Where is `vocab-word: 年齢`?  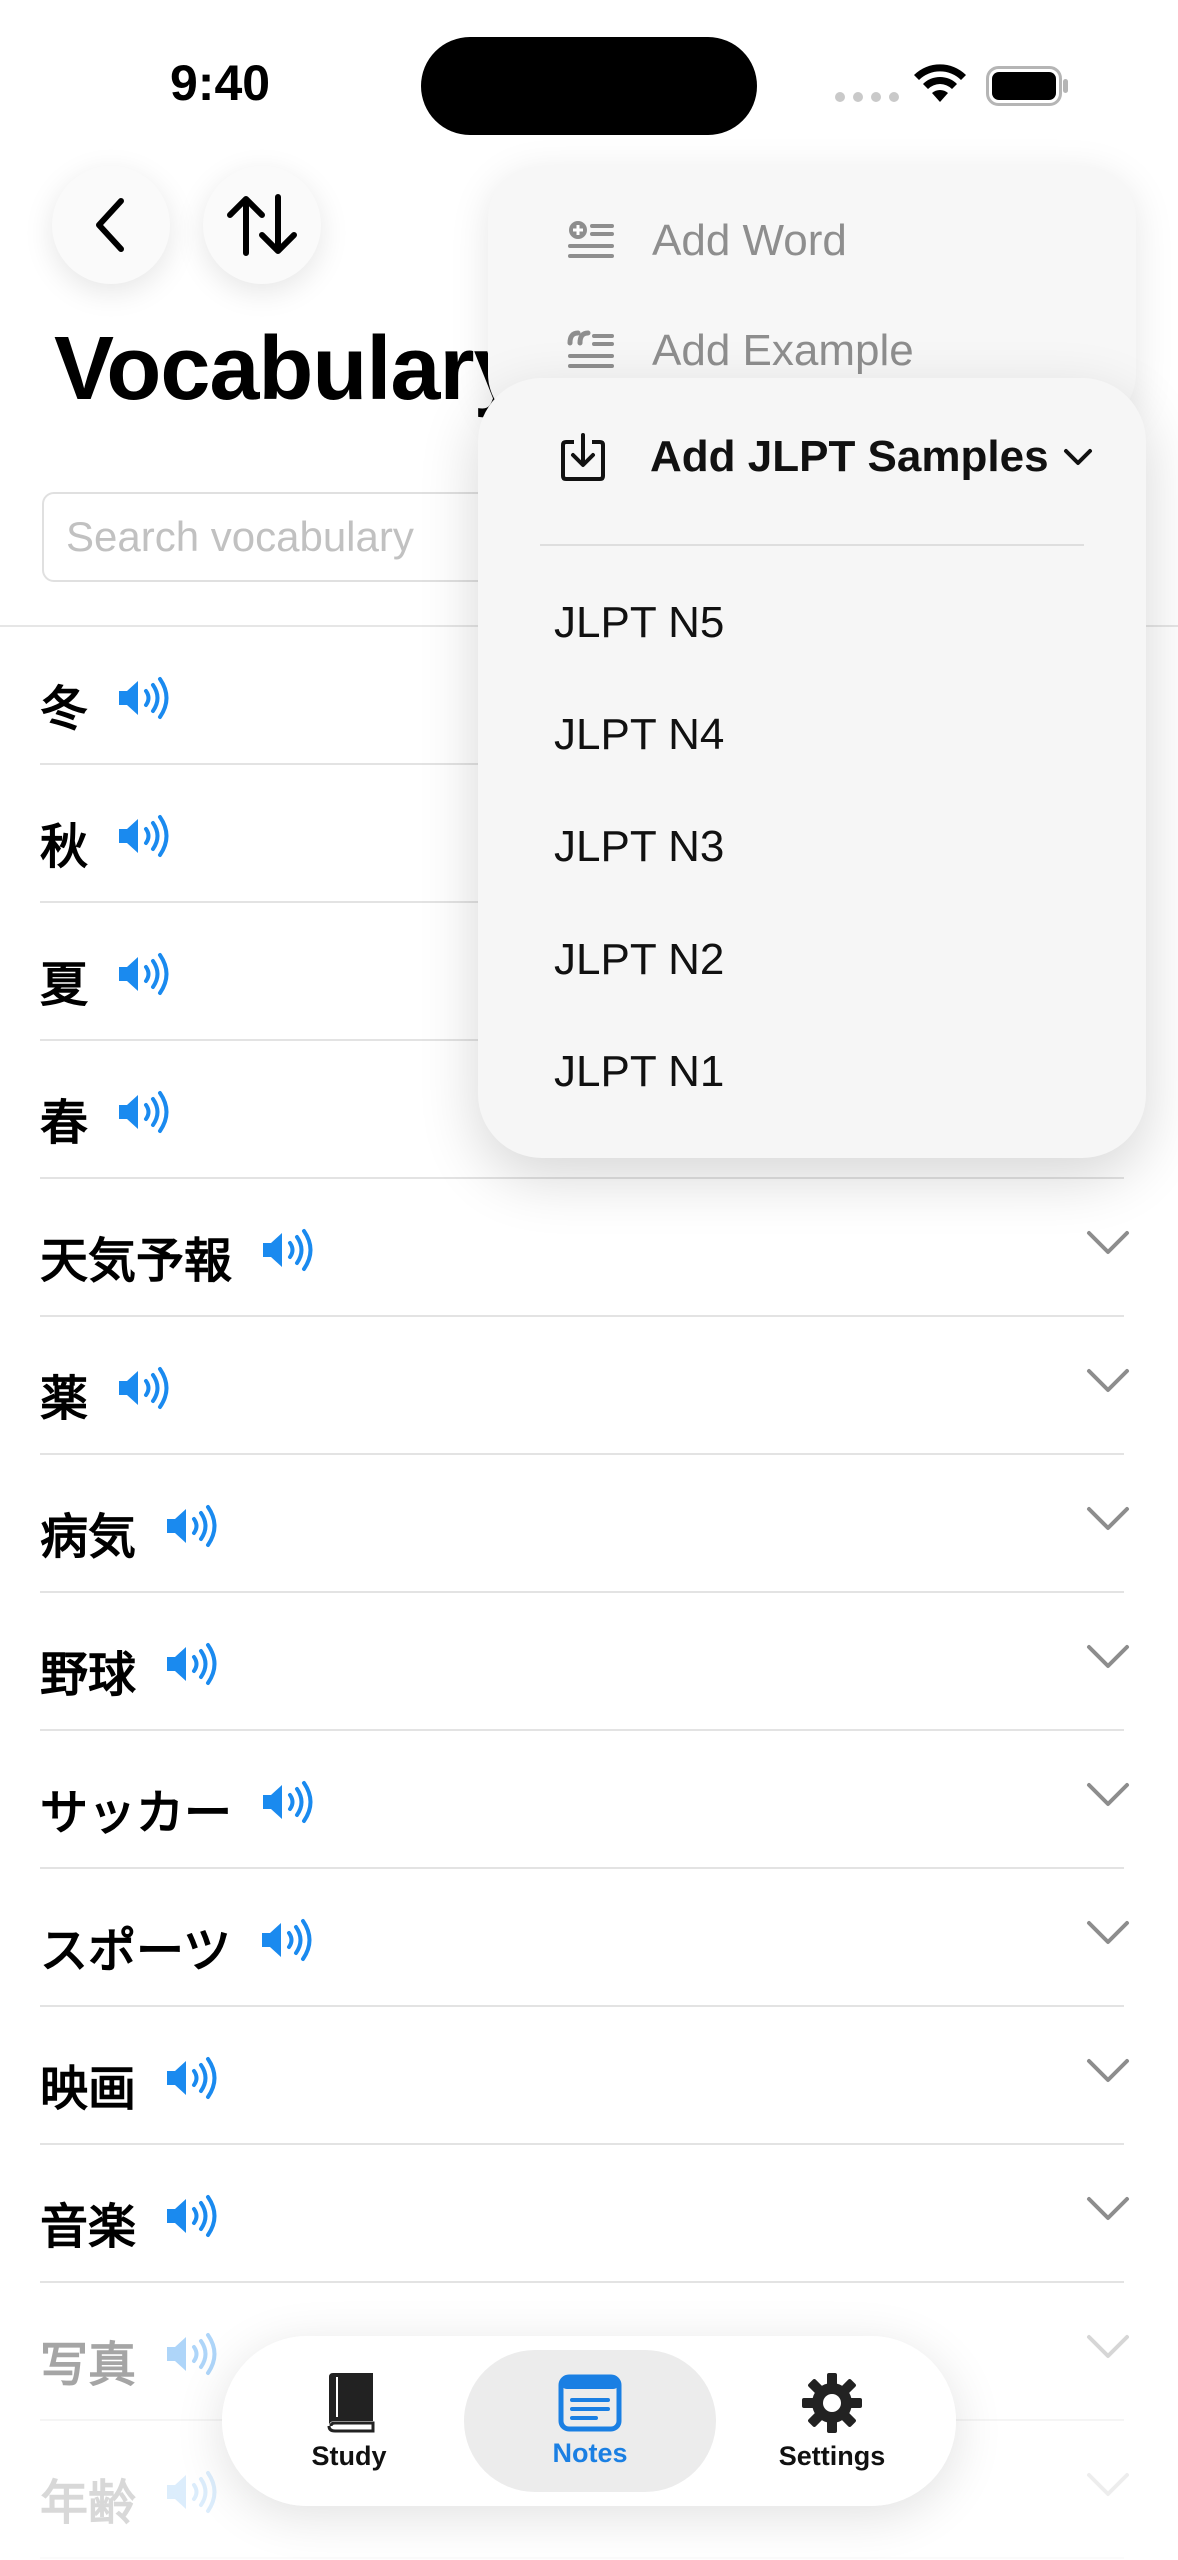
vocab-word: 年齢 is located at coordinates (88, 2503).